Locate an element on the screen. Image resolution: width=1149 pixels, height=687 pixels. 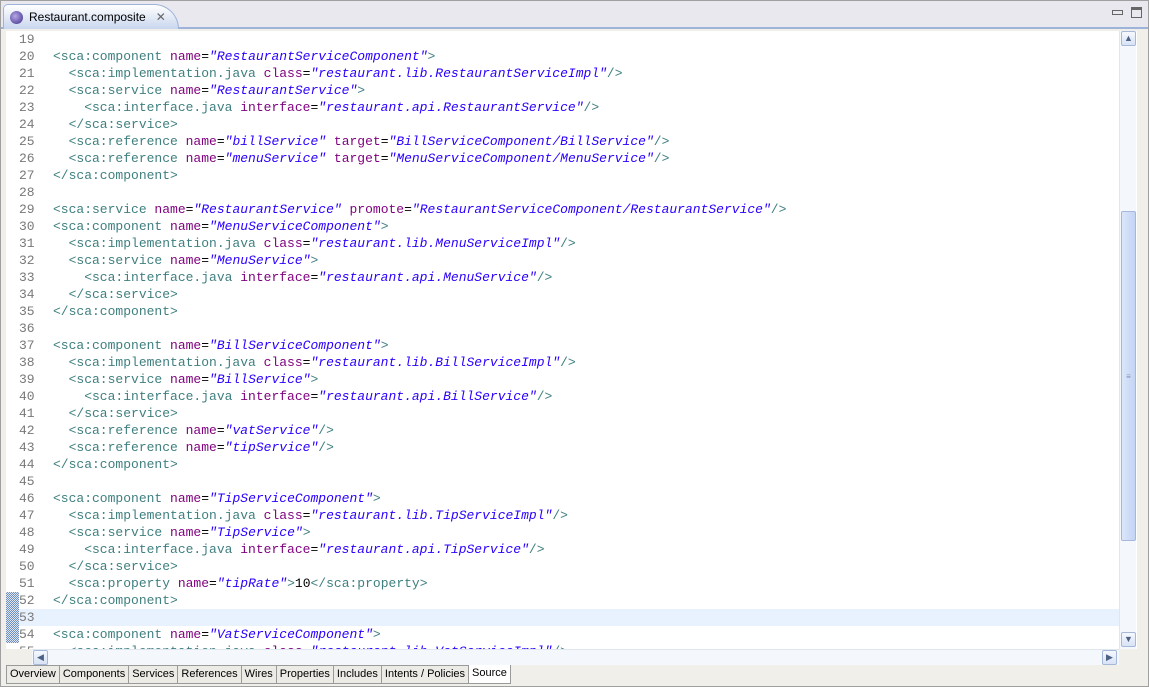
code-line: 41 </sca:service> is located at coordinates (569, 413).